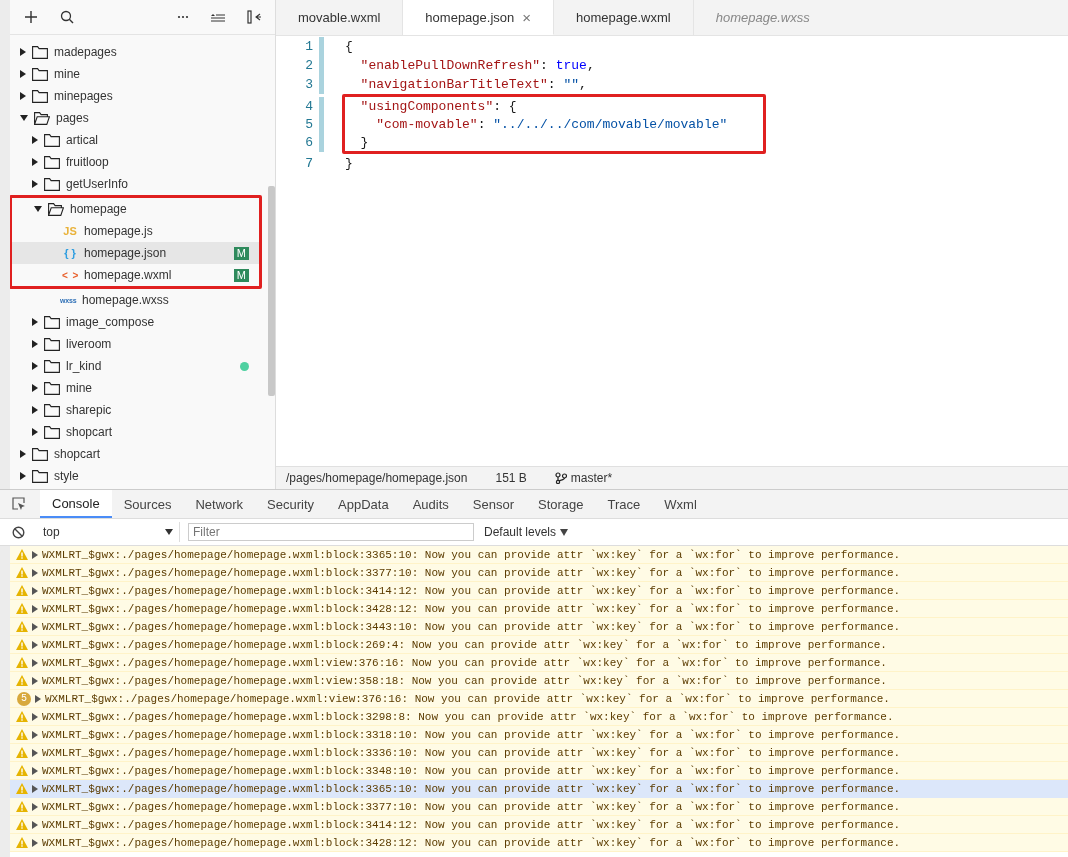  I want to click on line-number: 4, so click(308, 106).